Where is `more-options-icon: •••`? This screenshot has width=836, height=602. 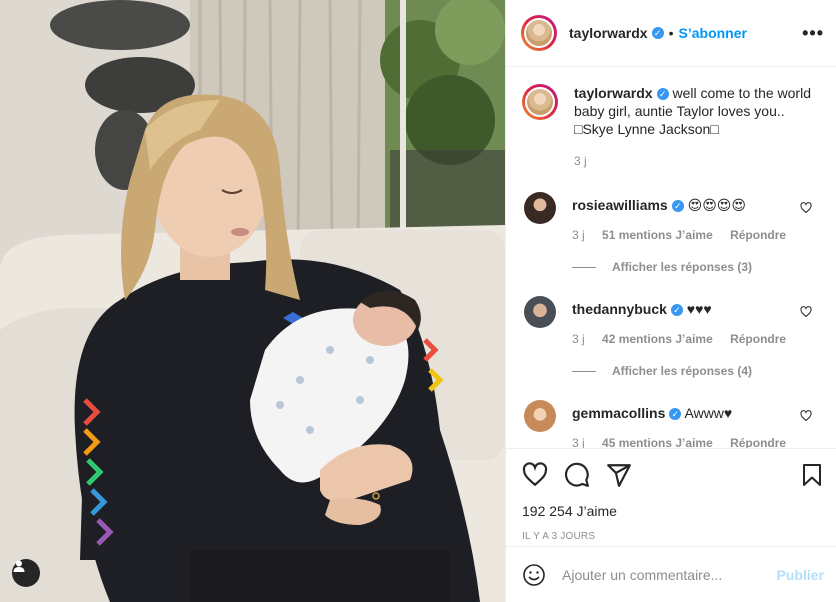
more-options-icon: ••• is located at coordinates (813, 33).